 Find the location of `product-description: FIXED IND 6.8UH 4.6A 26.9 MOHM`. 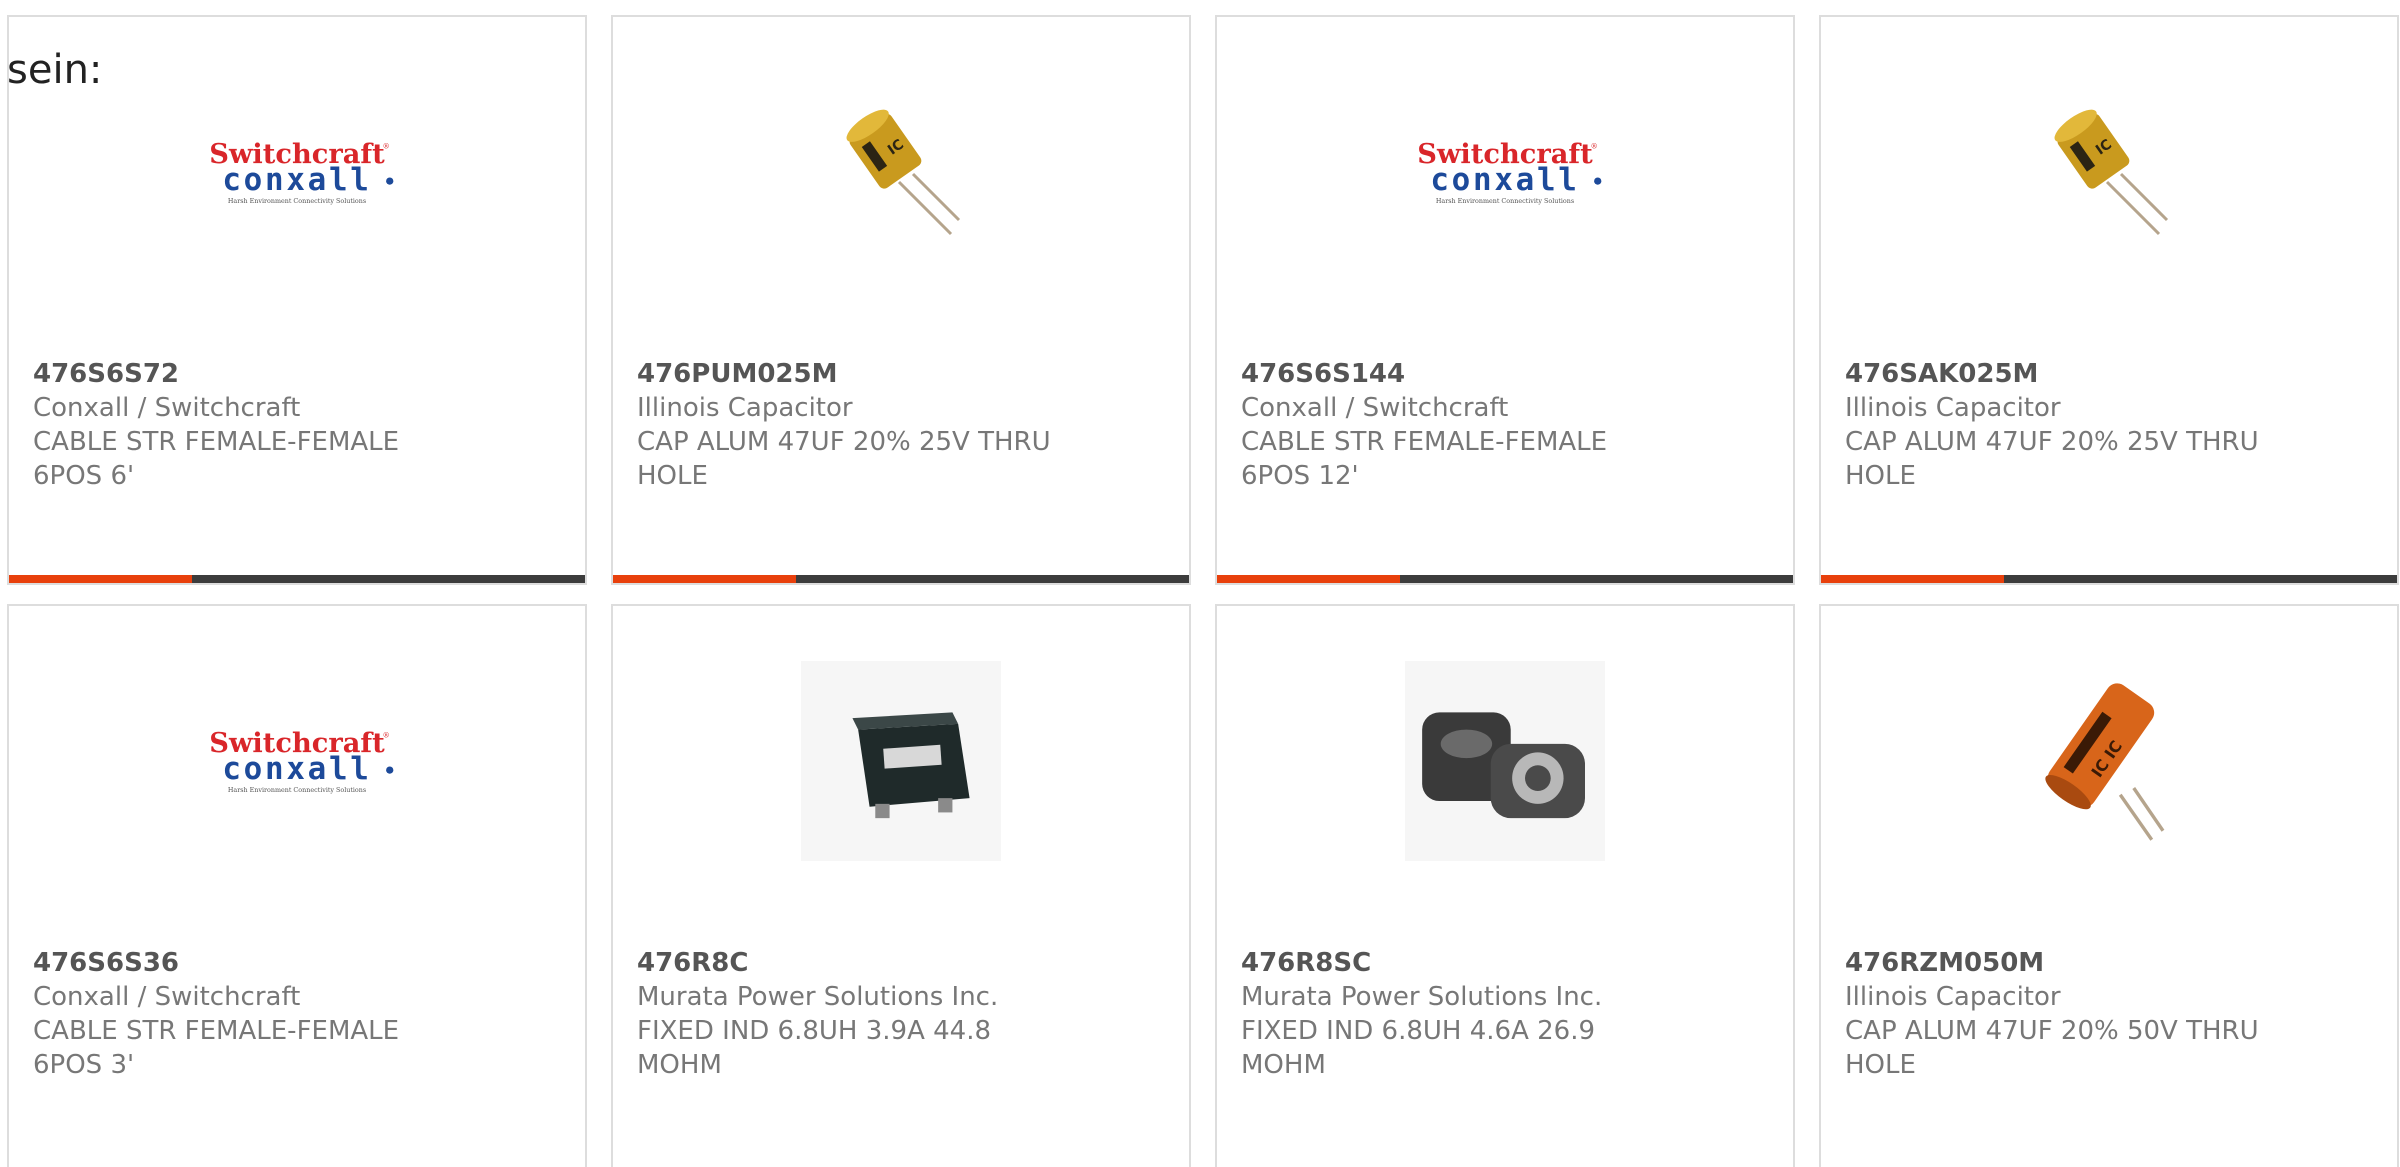

product-description: FIXED IND 6.8UH 4.6A 26.9 MOHM is located at coordinates (1418, 1048).